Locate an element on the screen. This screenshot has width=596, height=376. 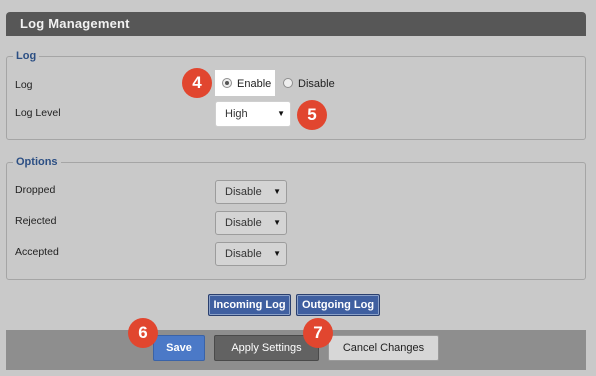
log-level-select: High ▼ is located at coordinates (253, 114).